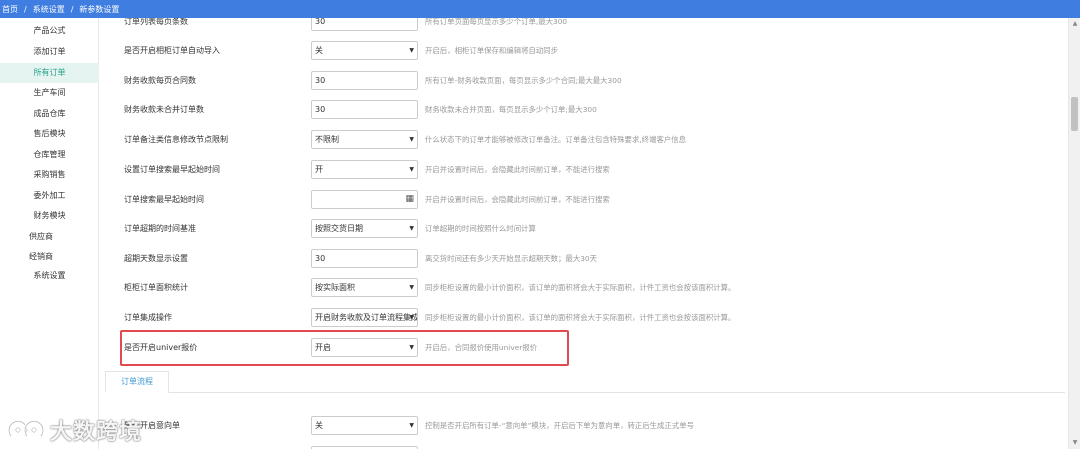  I want to click on select-value: 按实际面积, so click(335, 287).